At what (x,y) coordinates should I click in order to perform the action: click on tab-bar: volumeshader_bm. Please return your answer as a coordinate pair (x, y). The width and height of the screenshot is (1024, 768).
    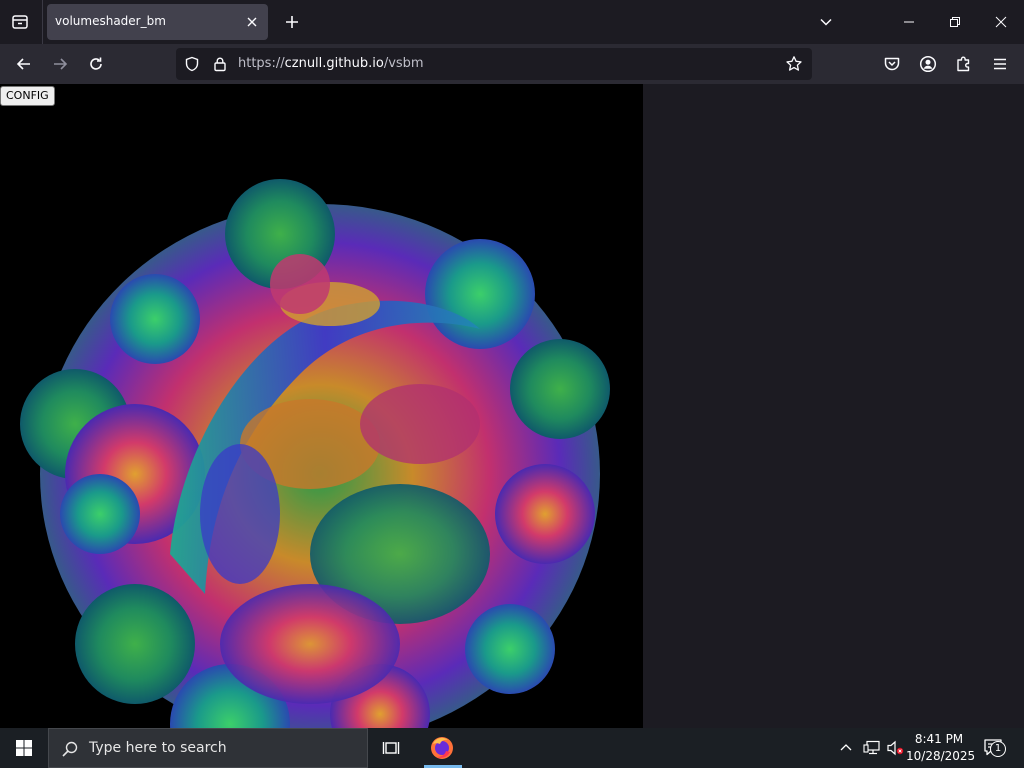
    Looking at the image, I should click on (512, 22).